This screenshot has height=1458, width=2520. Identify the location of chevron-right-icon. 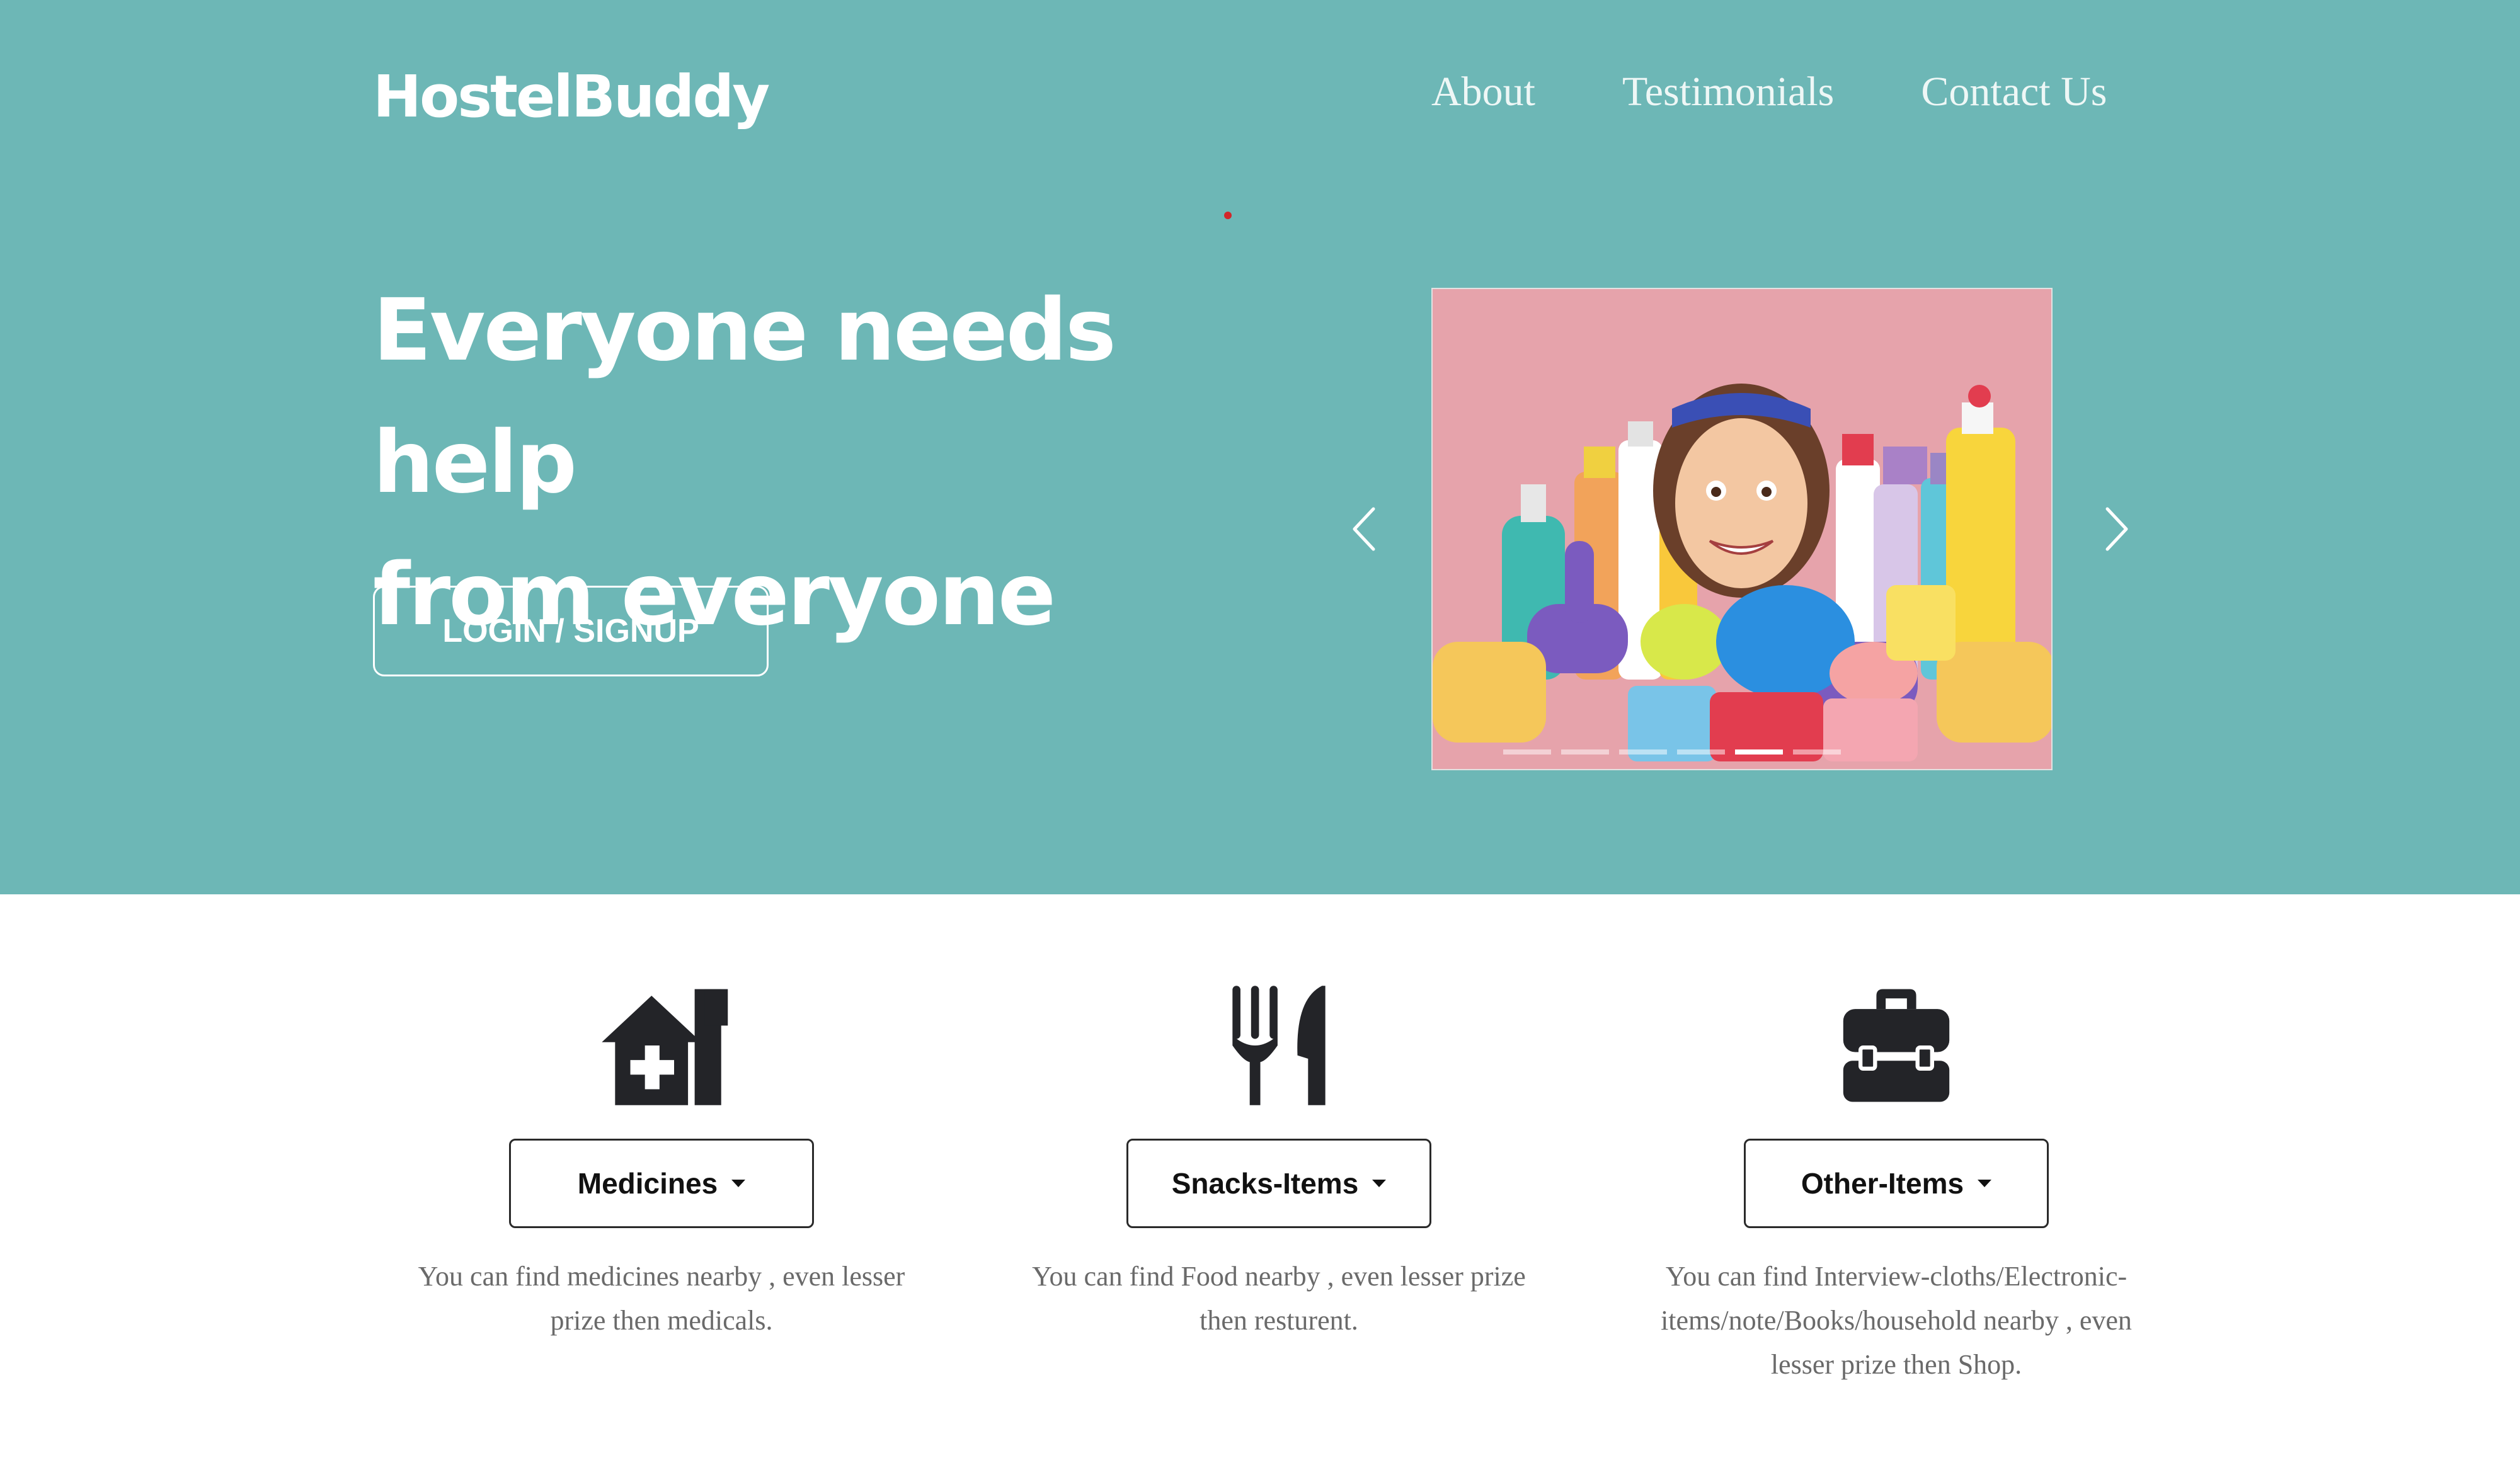
(2116, 529).